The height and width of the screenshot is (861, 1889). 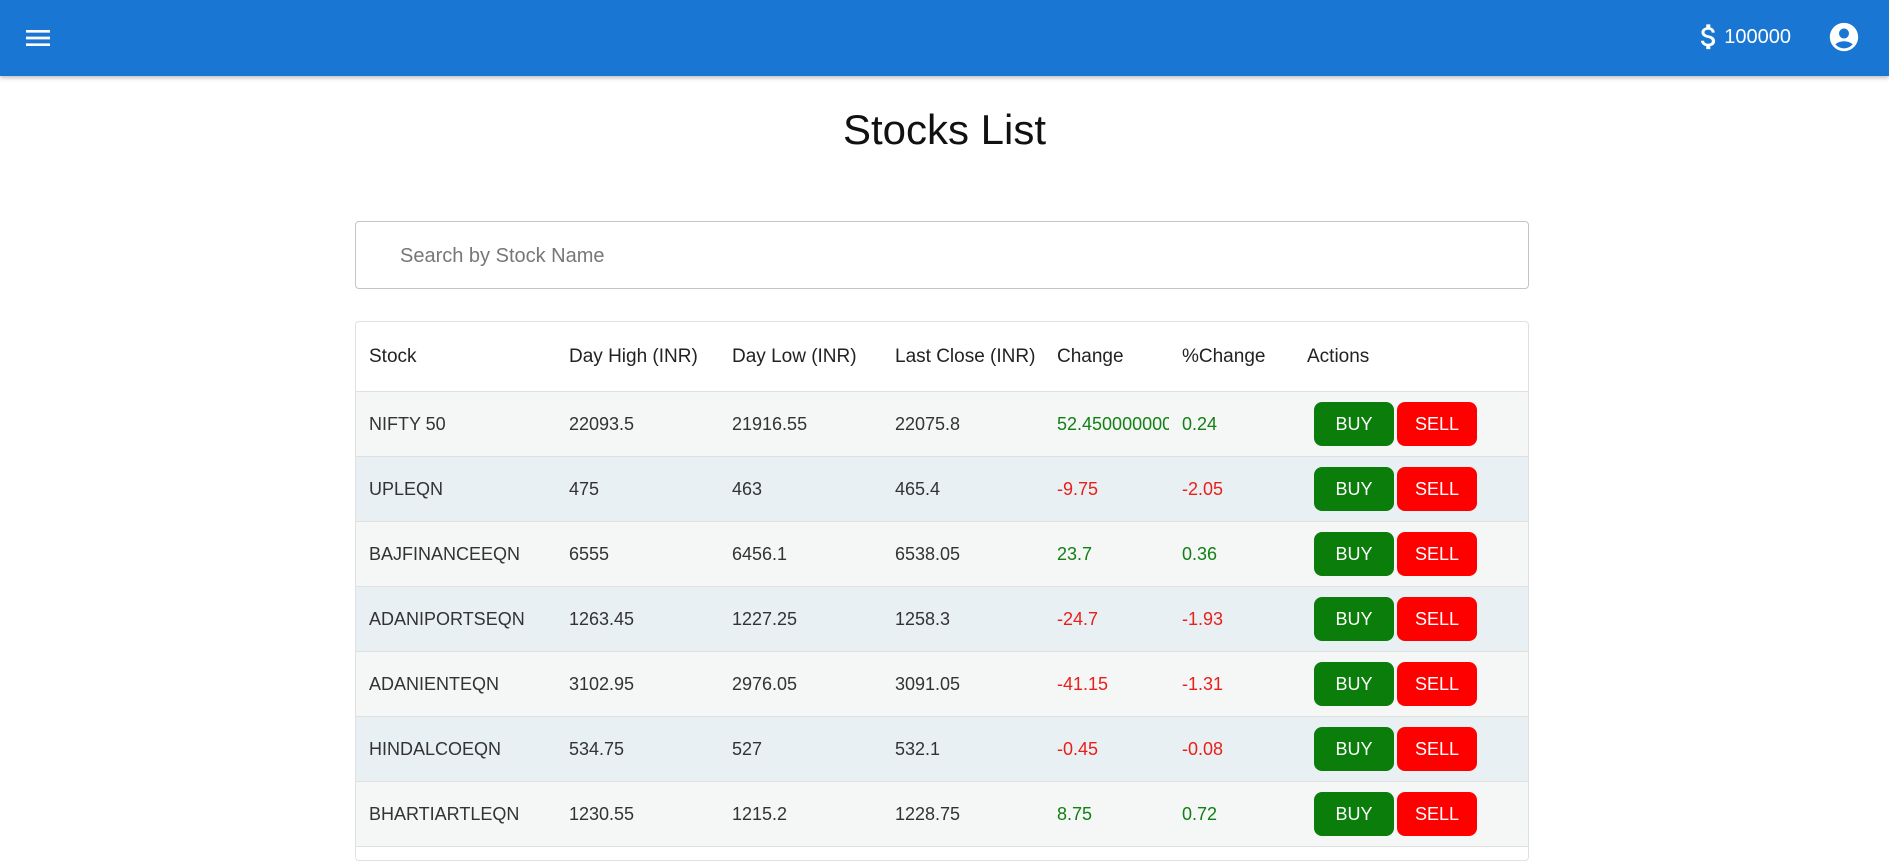 What do you see at coordinates (950, 256) in the screenshot?
I see `search-input` at bounding box center [950, 256].